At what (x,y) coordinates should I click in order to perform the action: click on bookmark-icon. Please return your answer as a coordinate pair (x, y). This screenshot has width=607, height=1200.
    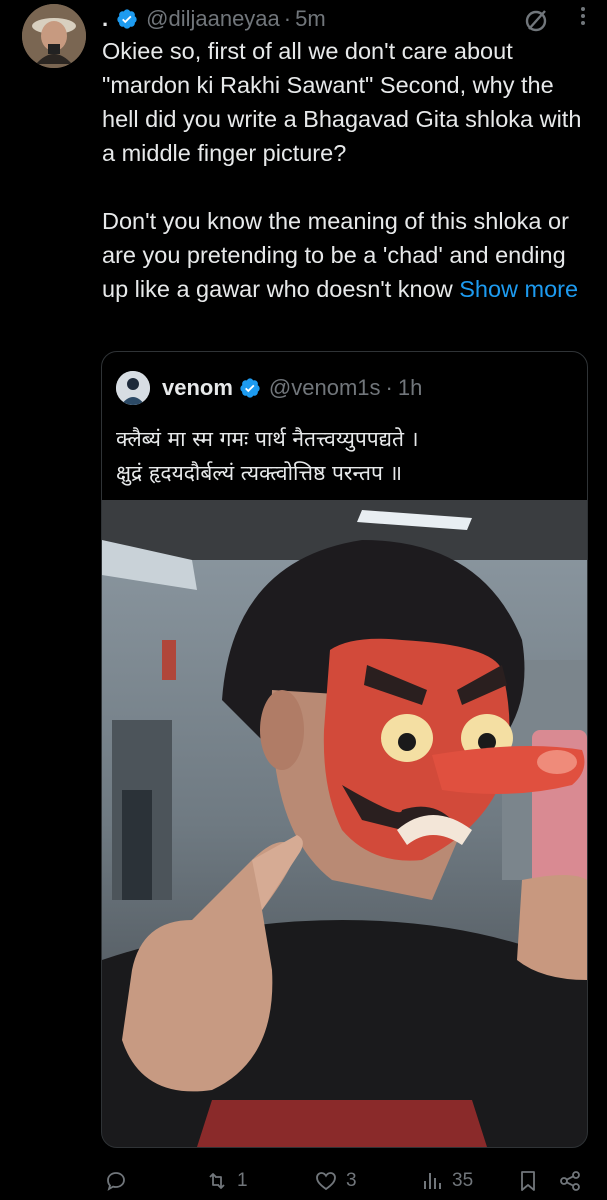
    Looking at the image, I should click on (528, 1181).